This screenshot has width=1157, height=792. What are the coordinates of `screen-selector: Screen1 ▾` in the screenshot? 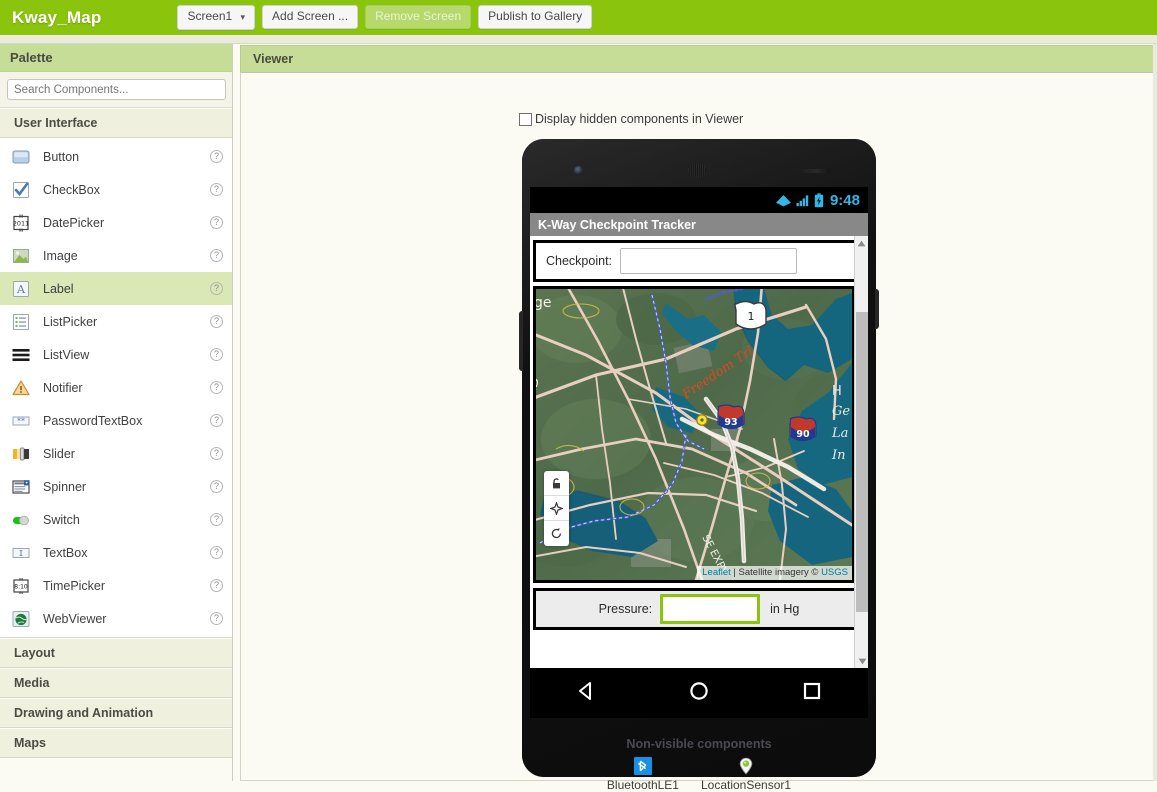 It's located at (216, 17).